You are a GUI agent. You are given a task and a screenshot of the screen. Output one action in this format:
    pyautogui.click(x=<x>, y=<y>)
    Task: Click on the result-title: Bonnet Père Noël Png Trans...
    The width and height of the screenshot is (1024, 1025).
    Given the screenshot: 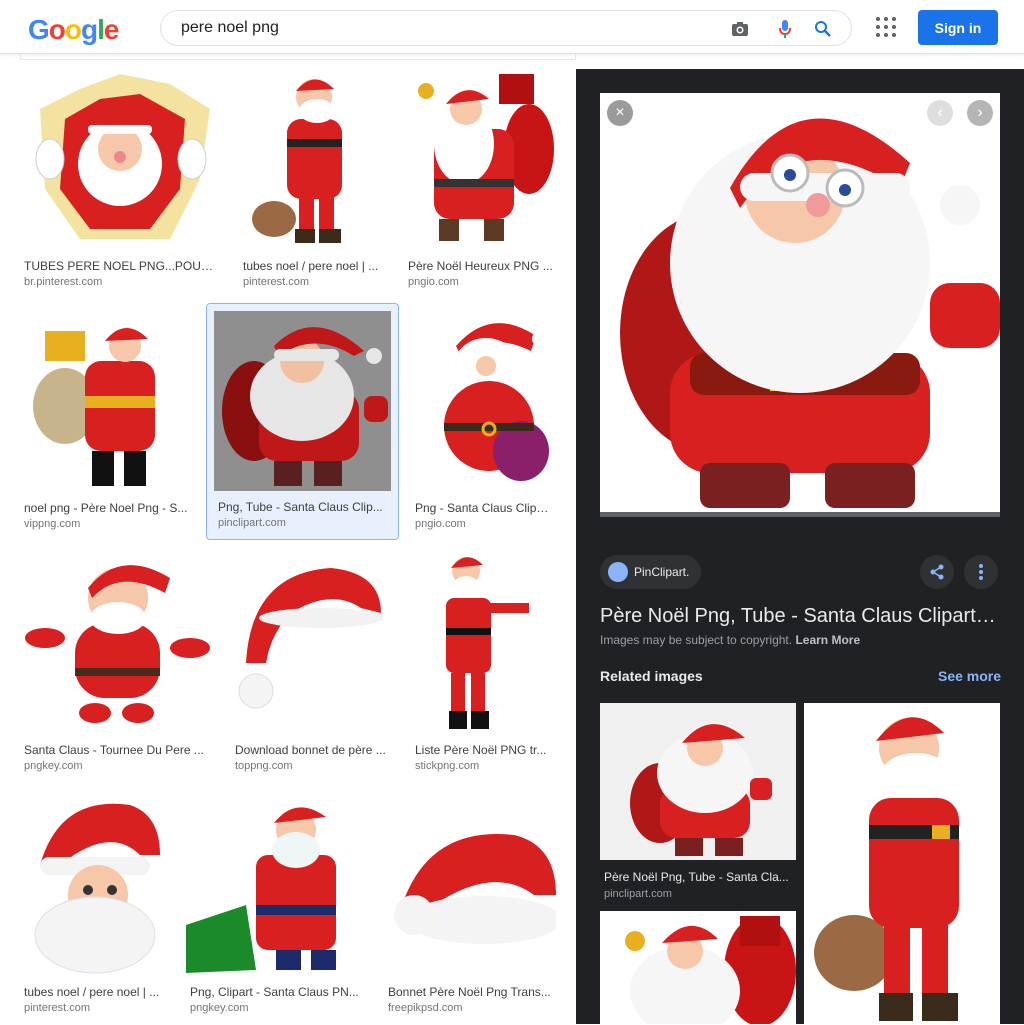 What is the action you would take?
    pyautogui.click(x=471, y=992)
    